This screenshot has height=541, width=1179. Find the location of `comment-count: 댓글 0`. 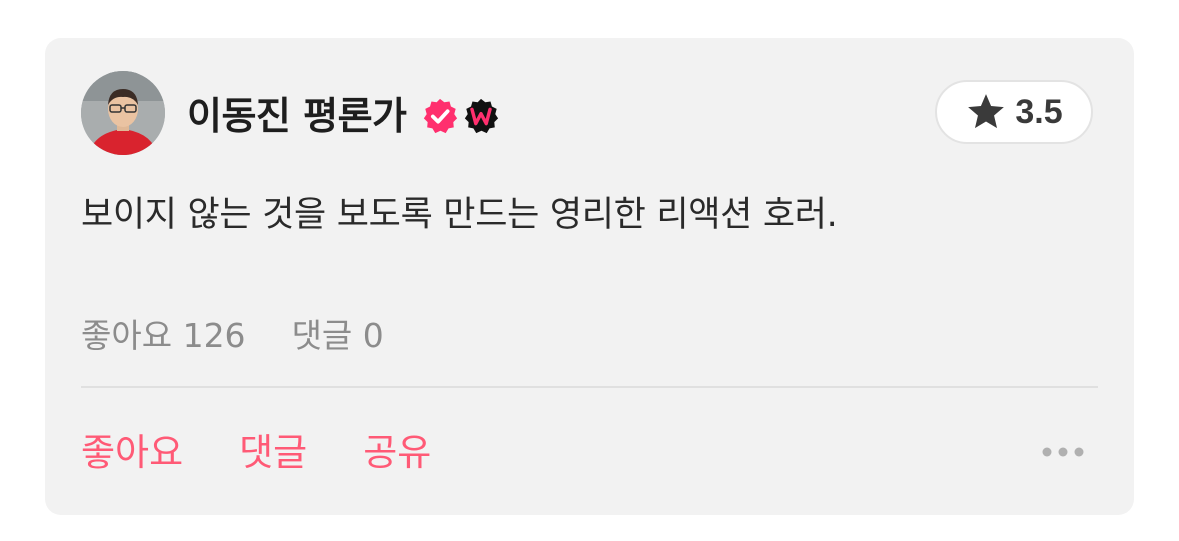

comment-count: 댓글 0 is located at coordinates (338, 336).